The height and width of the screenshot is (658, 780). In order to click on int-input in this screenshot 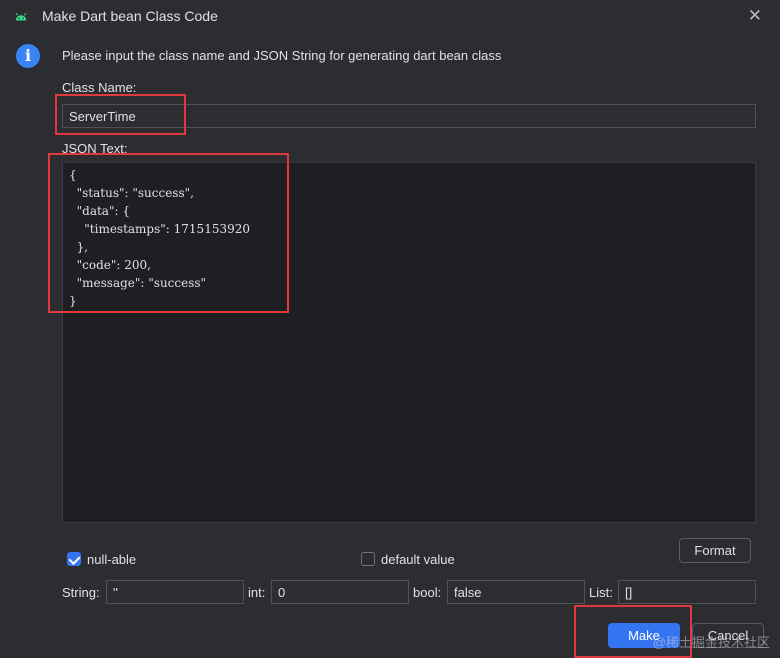, I will do `click(340, 592)`.